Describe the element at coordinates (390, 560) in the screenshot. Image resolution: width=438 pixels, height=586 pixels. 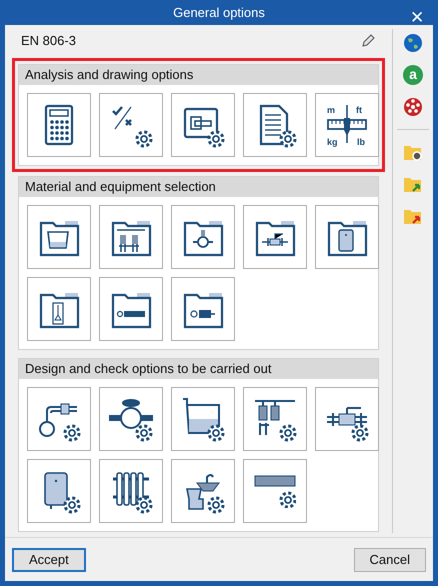
I see `cancel-button: Cancel` at that location.